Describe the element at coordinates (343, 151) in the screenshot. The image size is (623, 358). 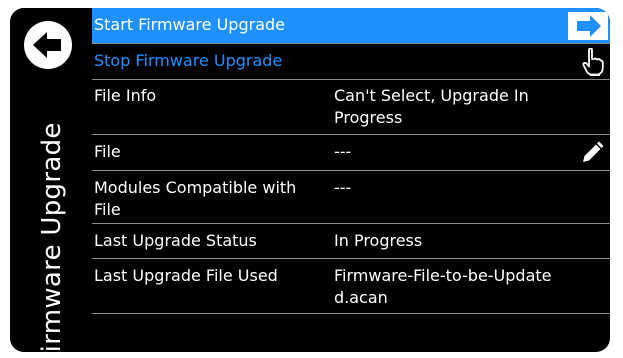
I see `file-value: ---` at that location.